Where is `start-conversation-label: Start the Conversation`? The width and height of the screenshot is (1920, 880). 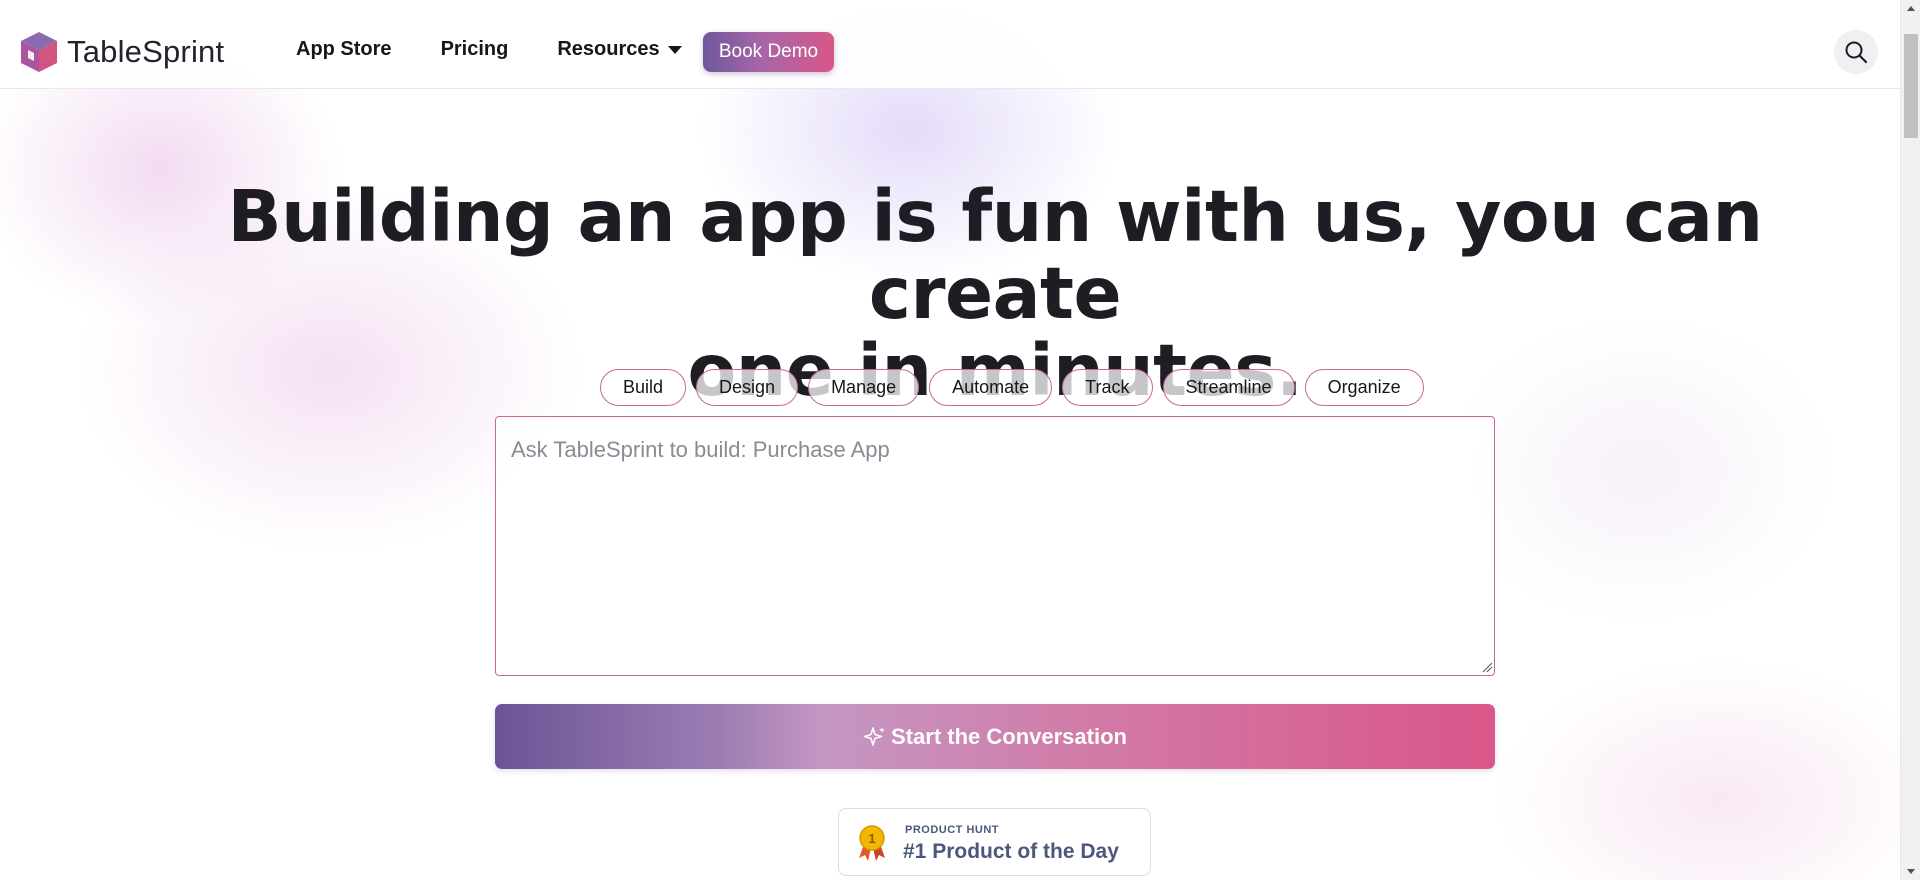 start-conversation-label: Start the Conversation is located at coordinates (1009, 736).